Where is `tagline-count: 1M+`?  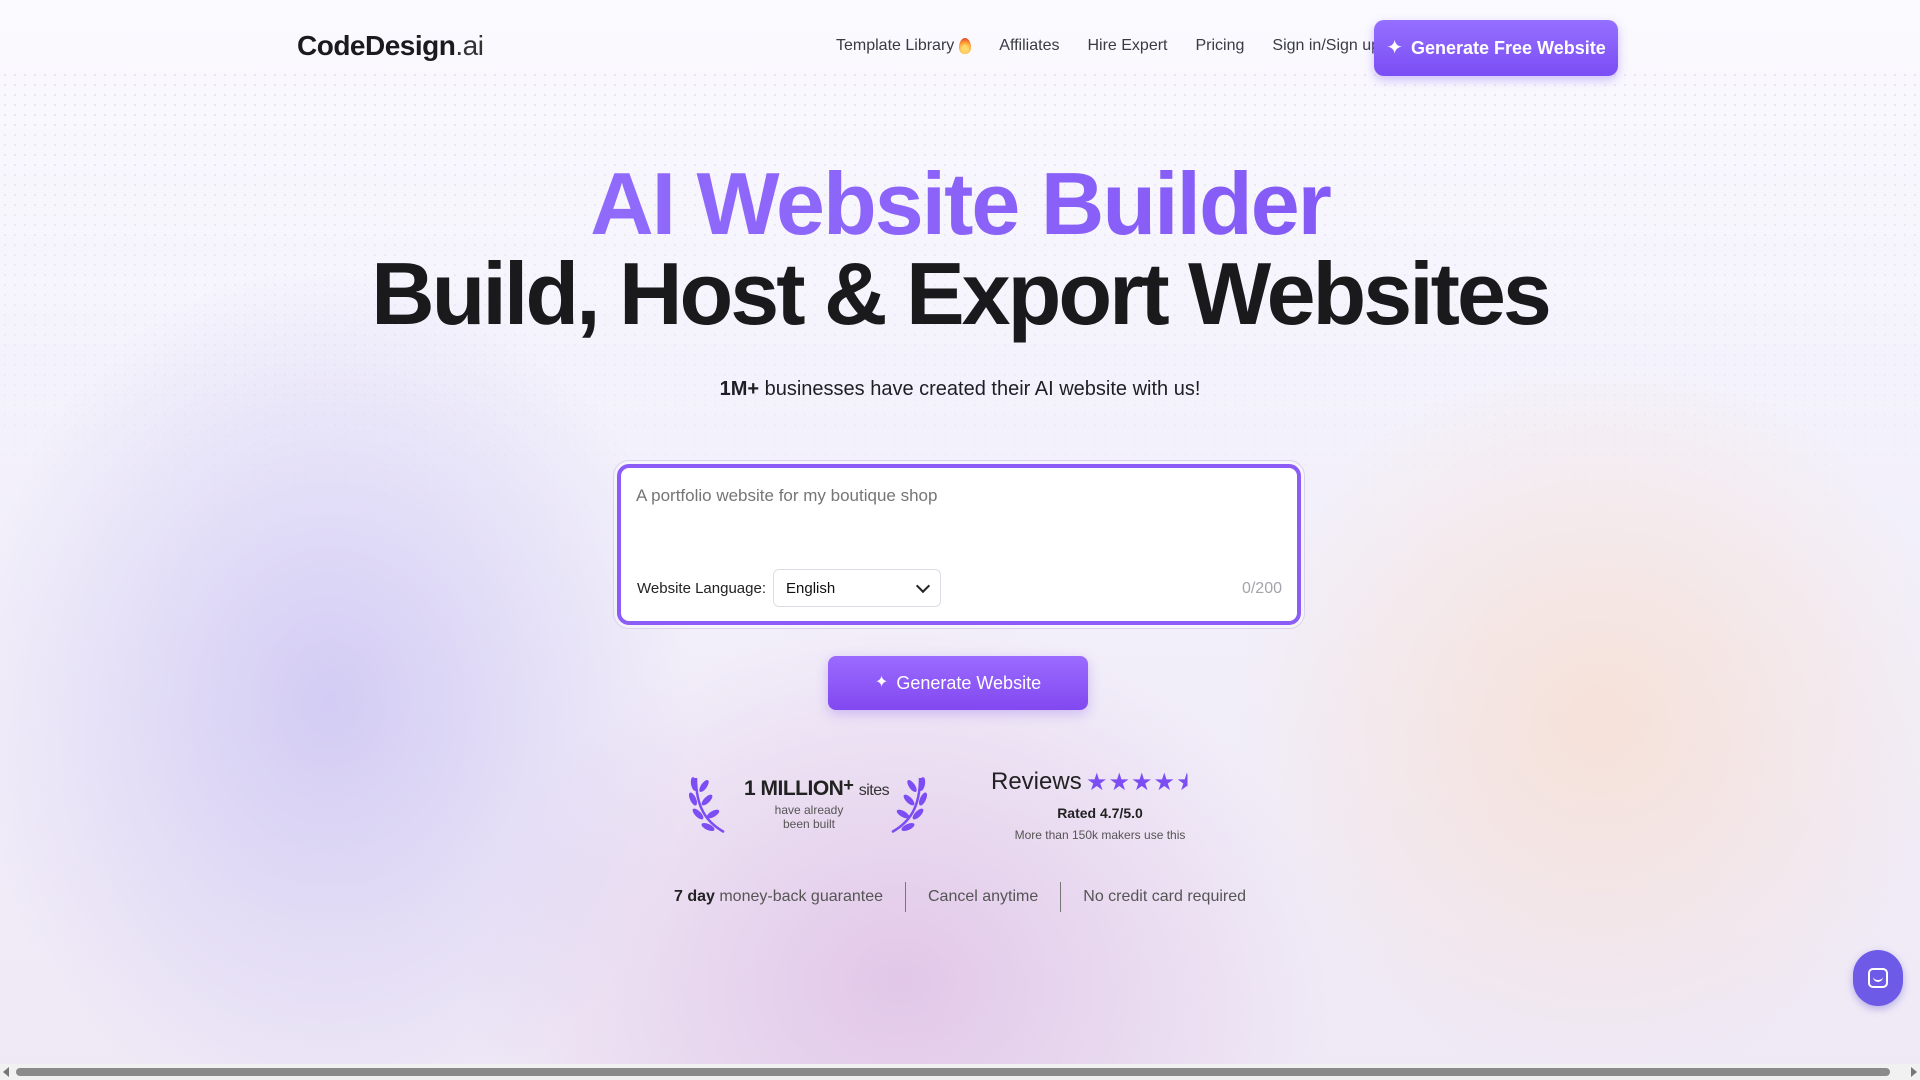
tagline-count: 1M+ is located at coordinates (739, 389).